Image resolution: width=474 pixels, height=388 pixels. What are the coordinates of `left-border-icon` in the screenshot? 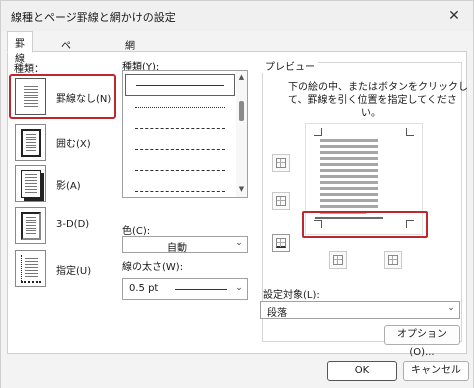 It's located at (338, 260).